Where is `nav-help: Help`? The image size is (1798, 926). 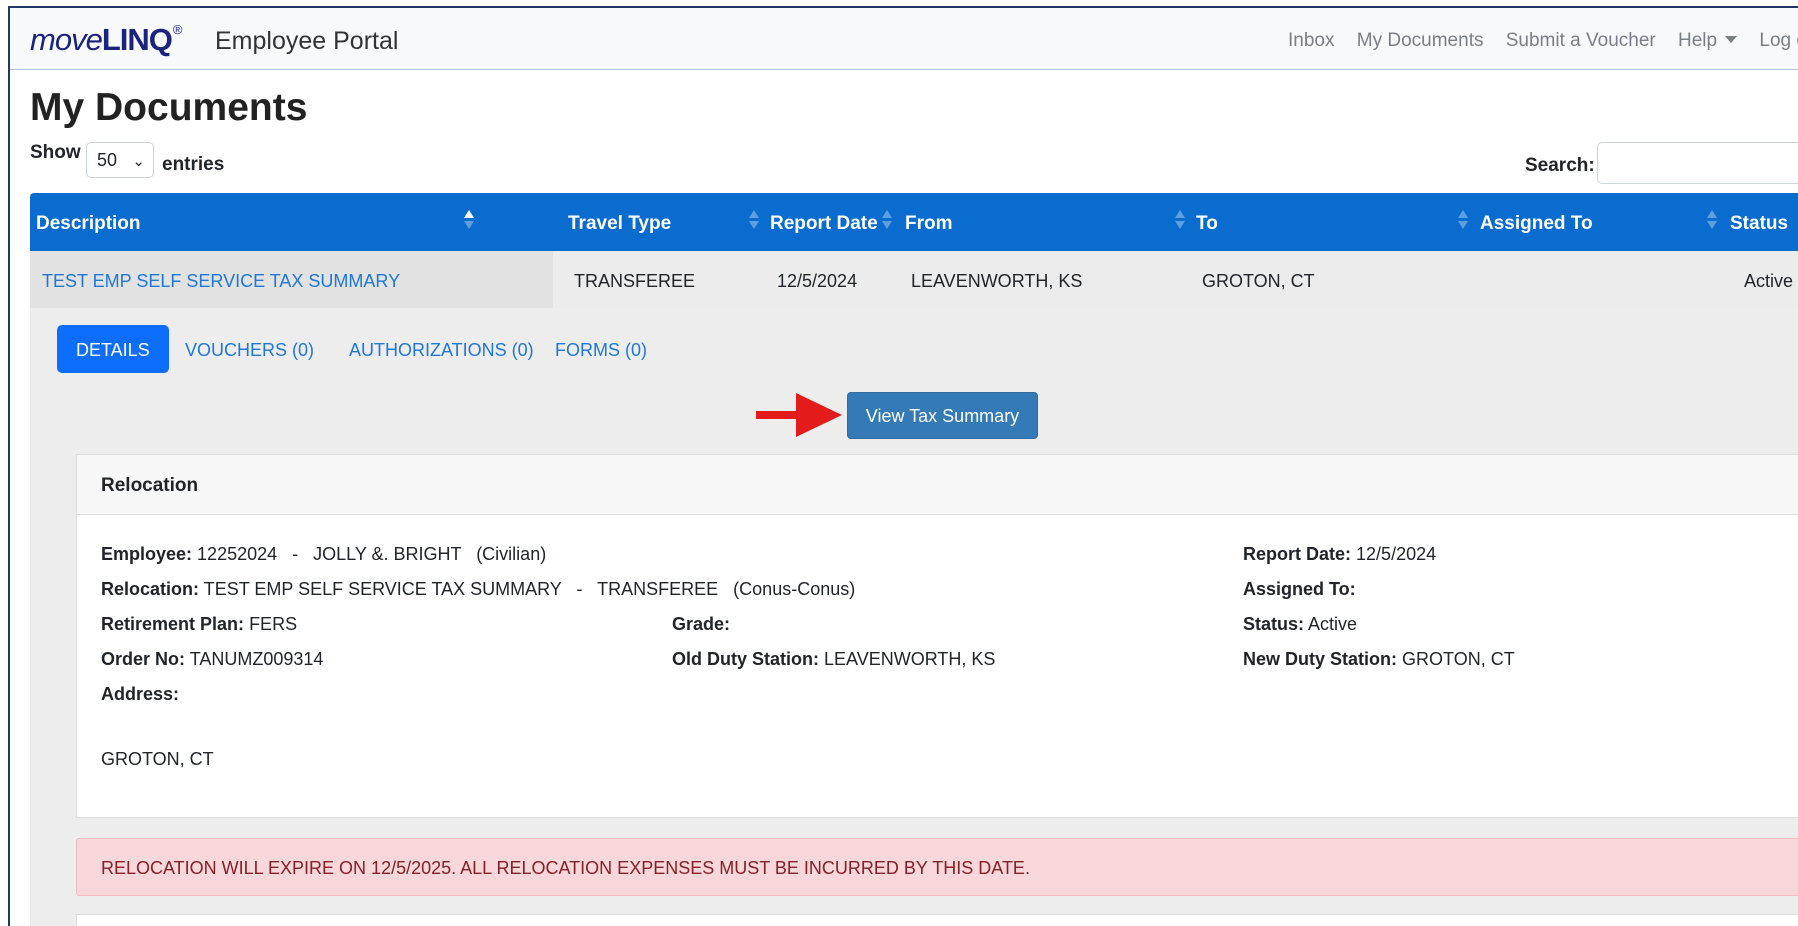
nav-help: Help is located at coordinates (1708, 40).